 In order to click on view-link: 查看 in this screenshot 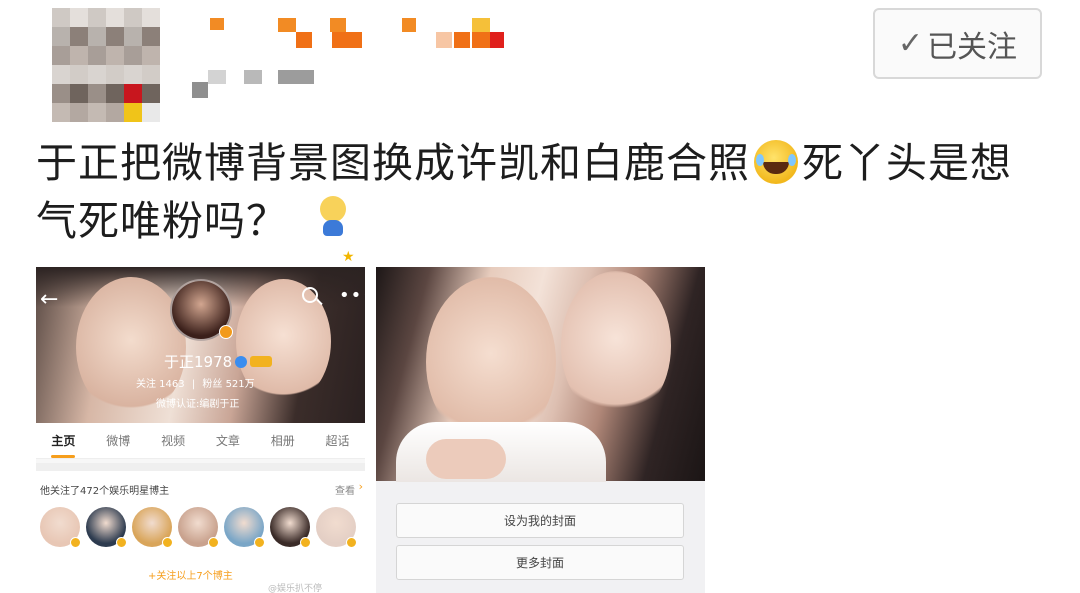, I will do `click(345, 491)`.